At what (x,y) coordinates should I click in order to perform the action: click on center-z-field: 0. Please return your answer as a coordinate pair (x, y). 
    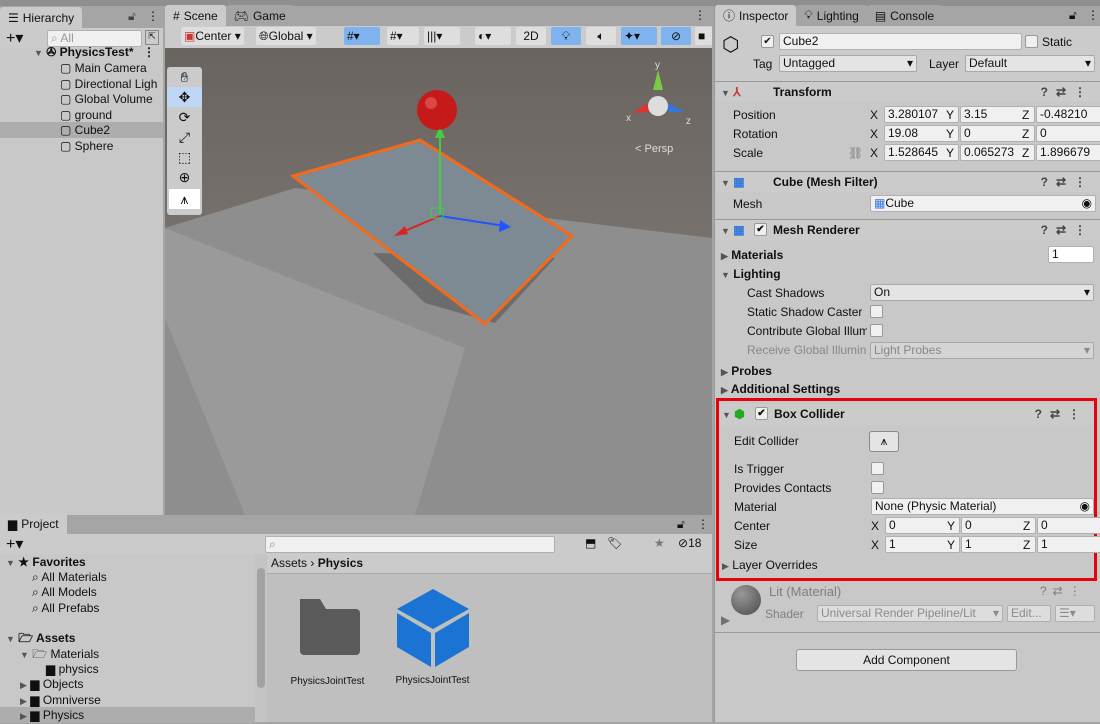
    Looking at the image, I should click on (1068, 525).